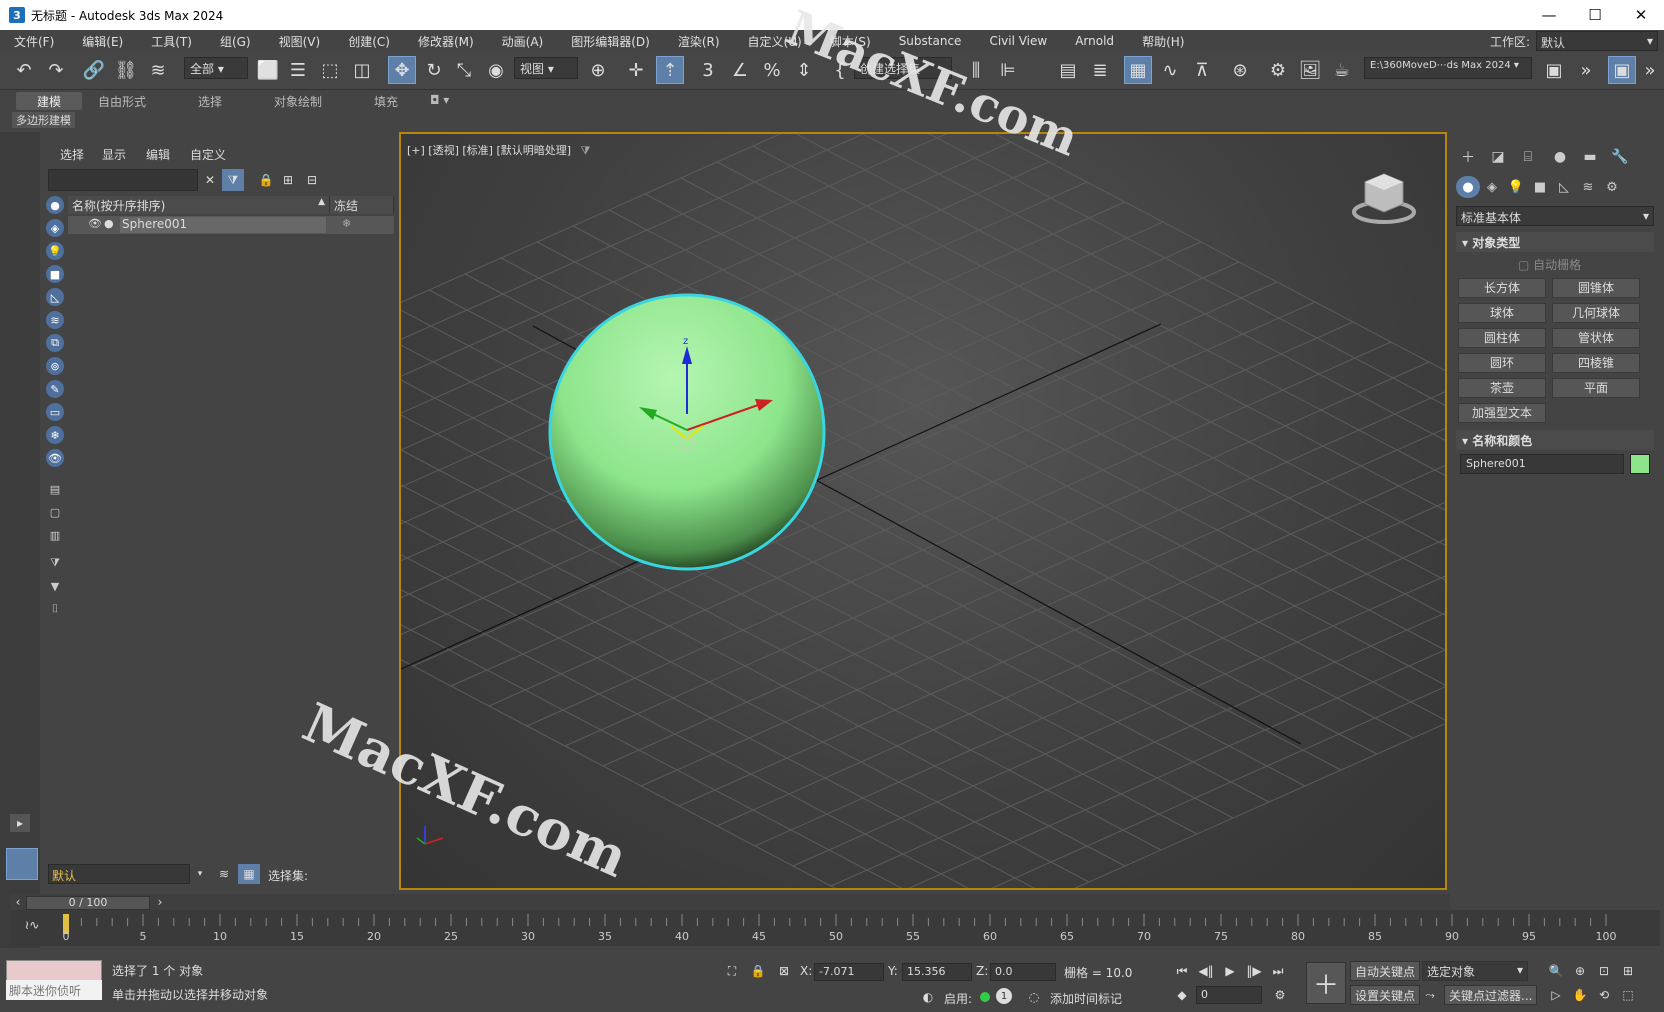 This screenshot has width=1664, height=1012. What do you see at coordinates (1549, 264) in the screenshot?
I see `autogrid-checkbox: ▢ 自动栅格` at bounding box center [1549, 264].